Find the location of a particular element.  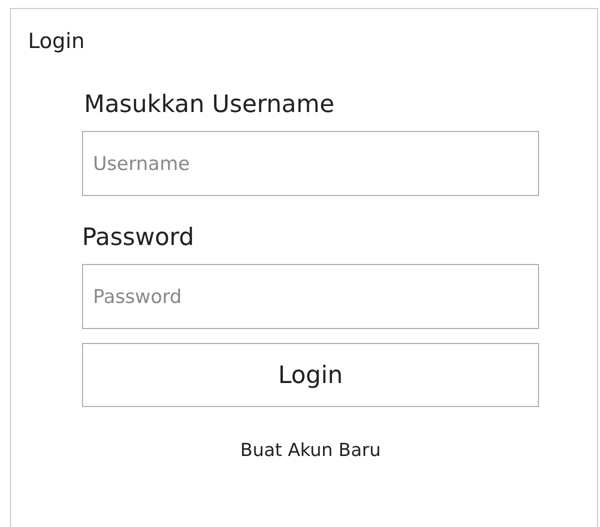

field-label: Masukkan Username is located at coordinates (209, 104).